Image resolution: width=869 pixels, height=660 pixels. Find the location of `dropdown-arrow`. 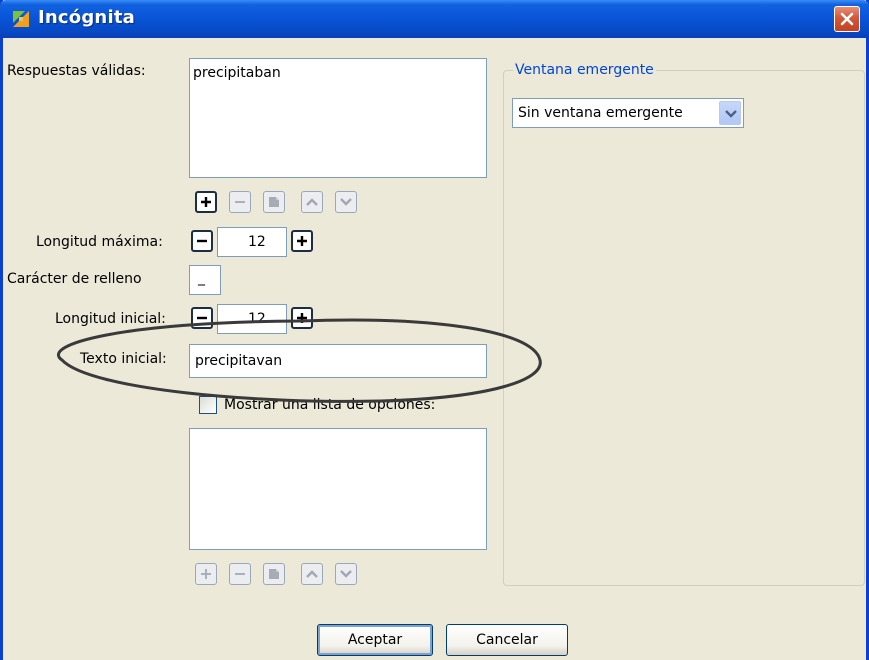

dropdown-arrow is located at coordinates (730, 113).